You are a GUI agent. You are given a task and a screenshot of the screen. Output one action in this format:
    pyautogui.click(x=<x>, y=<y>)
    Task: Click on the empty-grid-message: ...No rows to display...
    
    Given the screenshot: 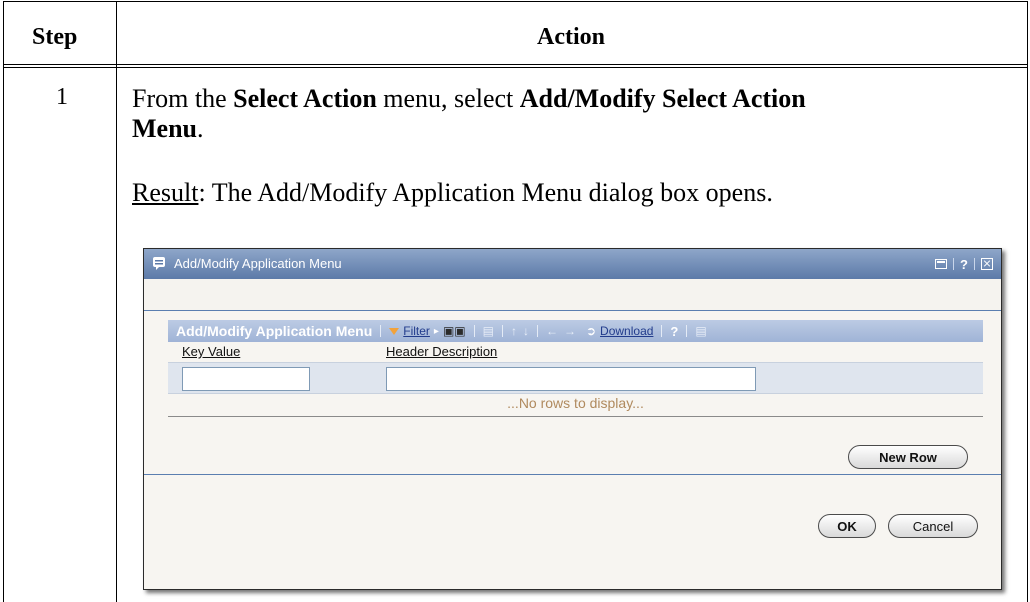 What is the action you would take?
    pyautogui.click(x=575, y=403)
    